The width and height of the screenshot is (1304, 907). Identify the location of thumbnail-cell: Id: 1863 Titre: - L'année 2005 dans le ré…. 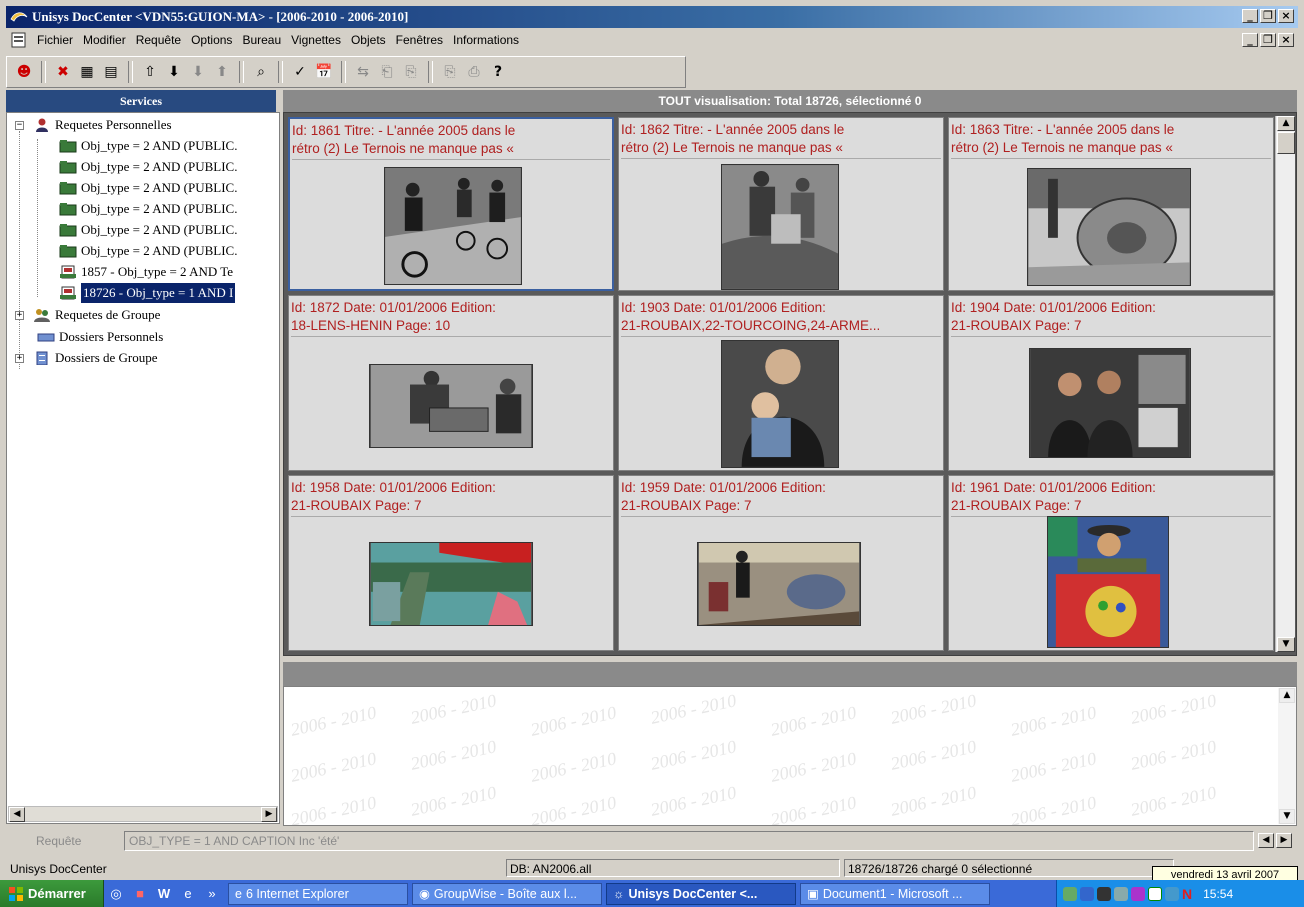
(1111, 204).